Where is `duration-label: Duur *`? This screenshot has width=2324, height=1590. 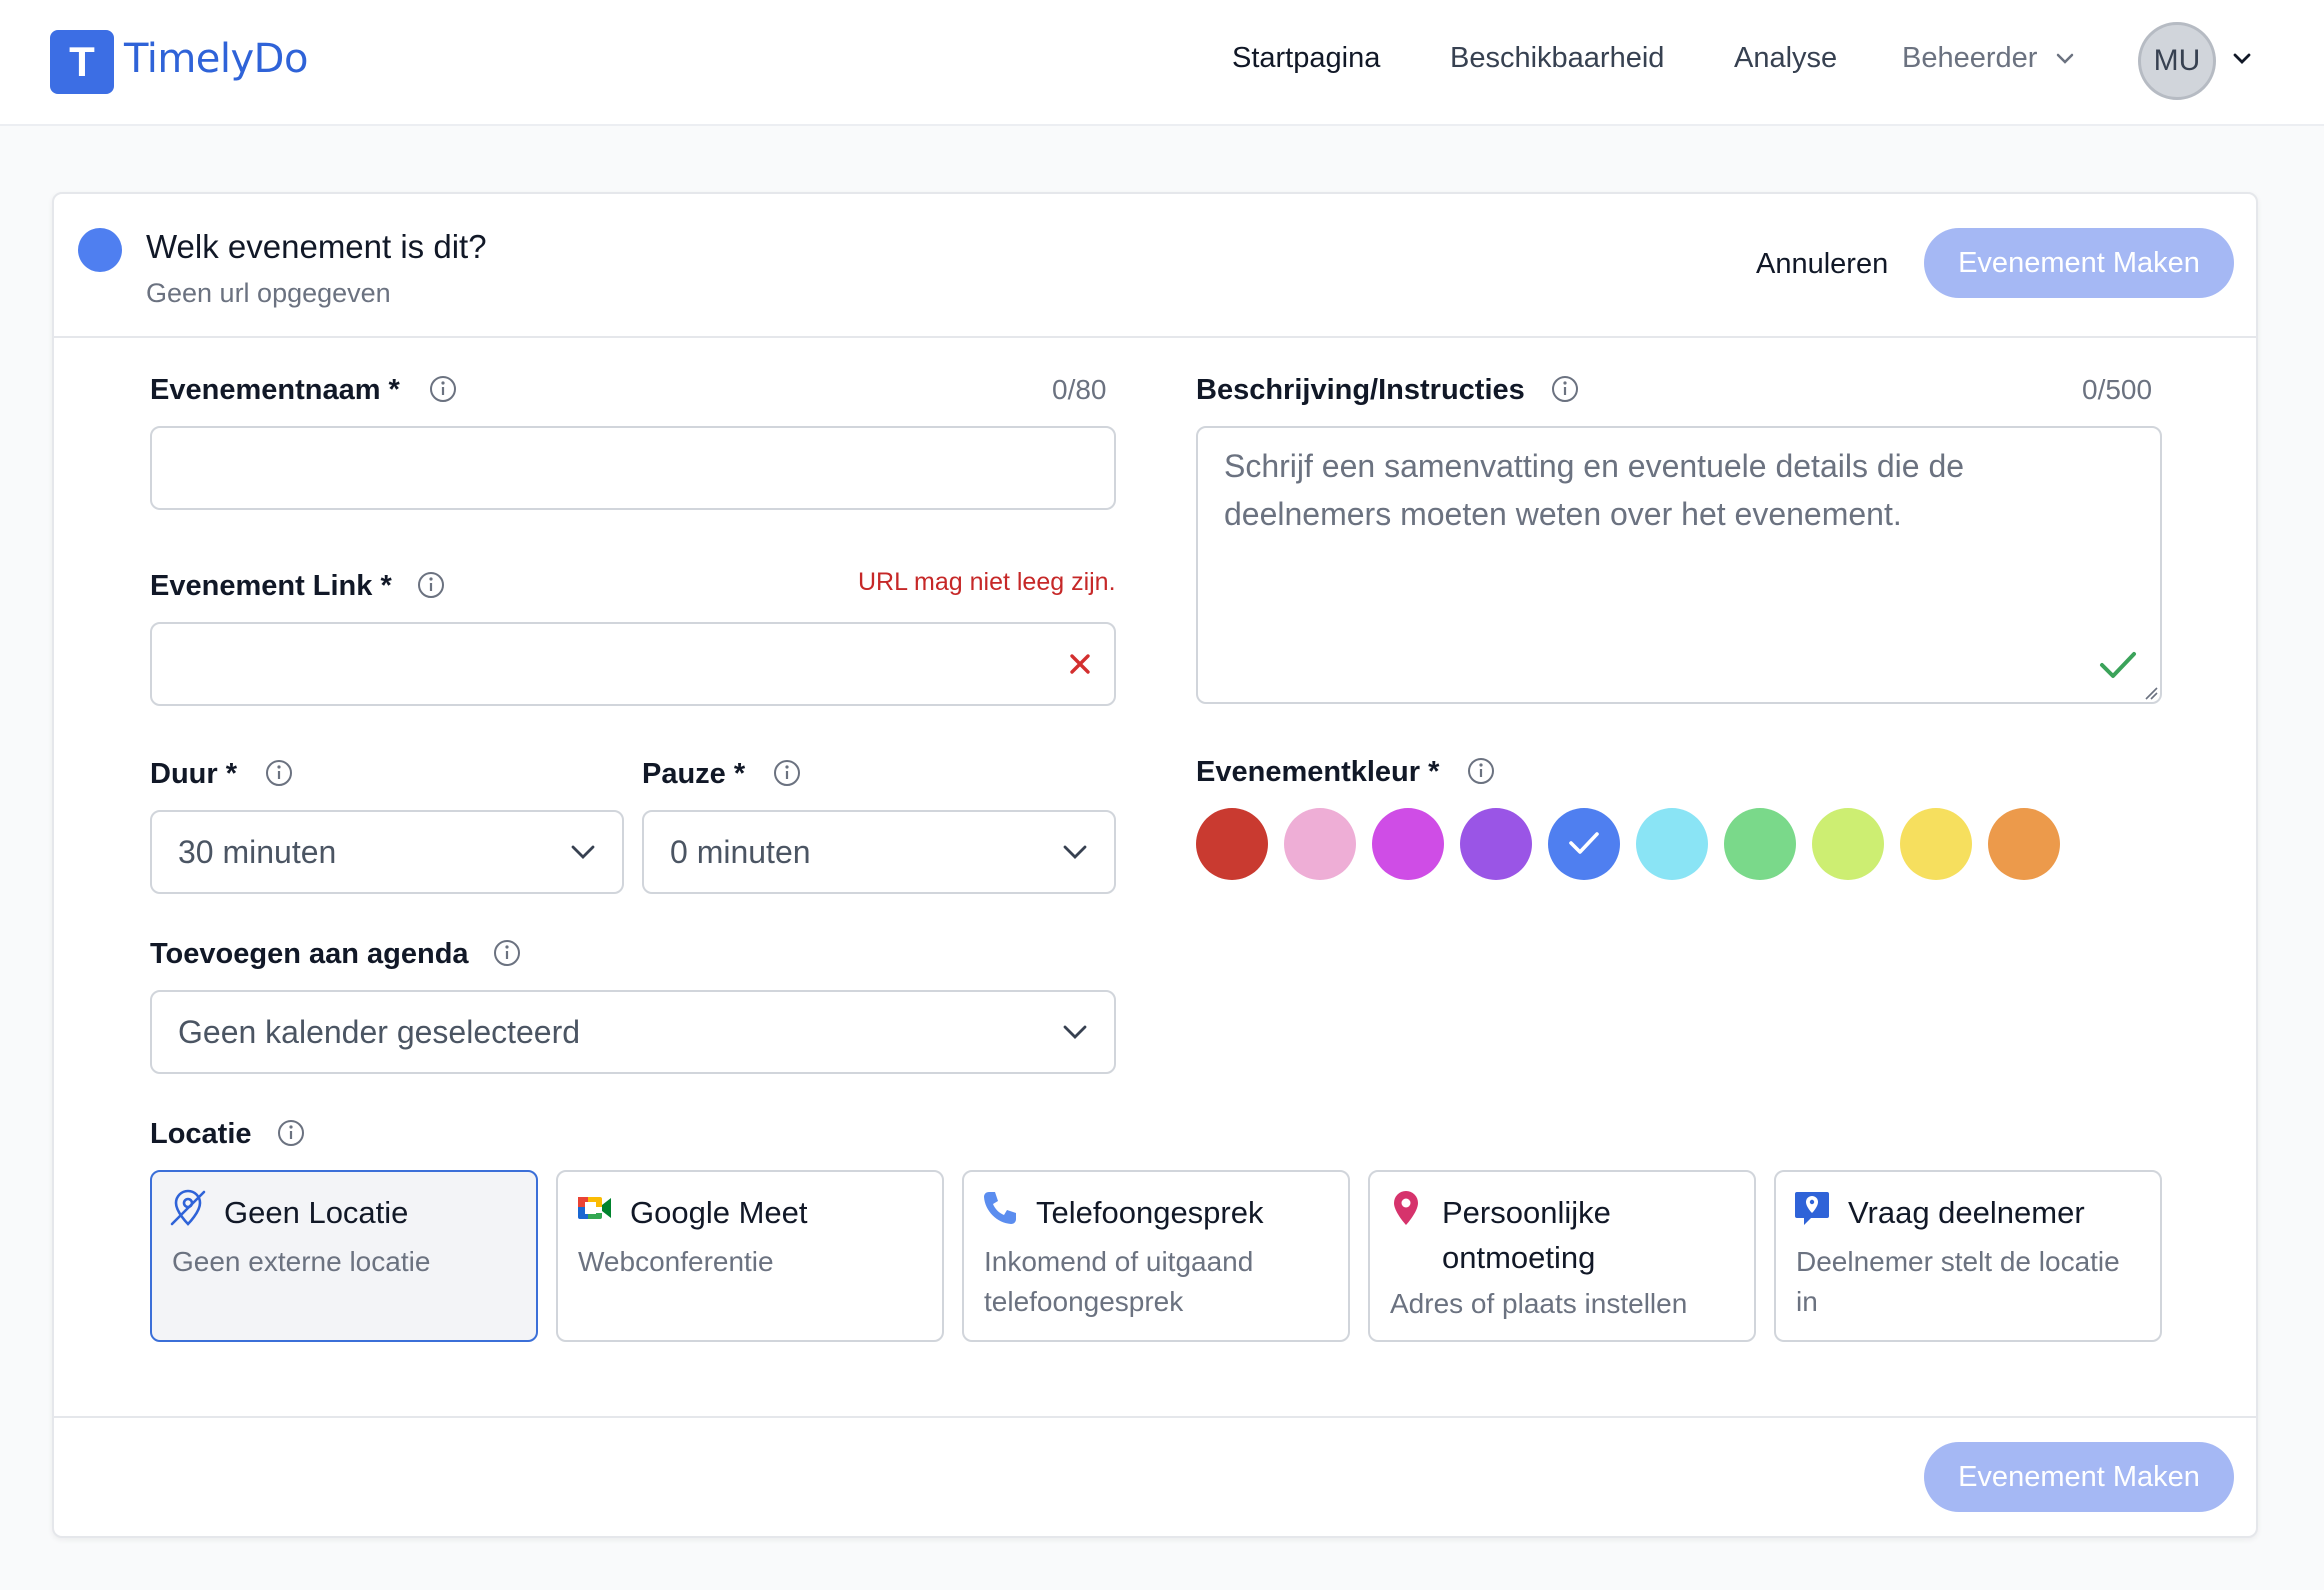
duration-label: Duur * is located at coordinates (193, 774).